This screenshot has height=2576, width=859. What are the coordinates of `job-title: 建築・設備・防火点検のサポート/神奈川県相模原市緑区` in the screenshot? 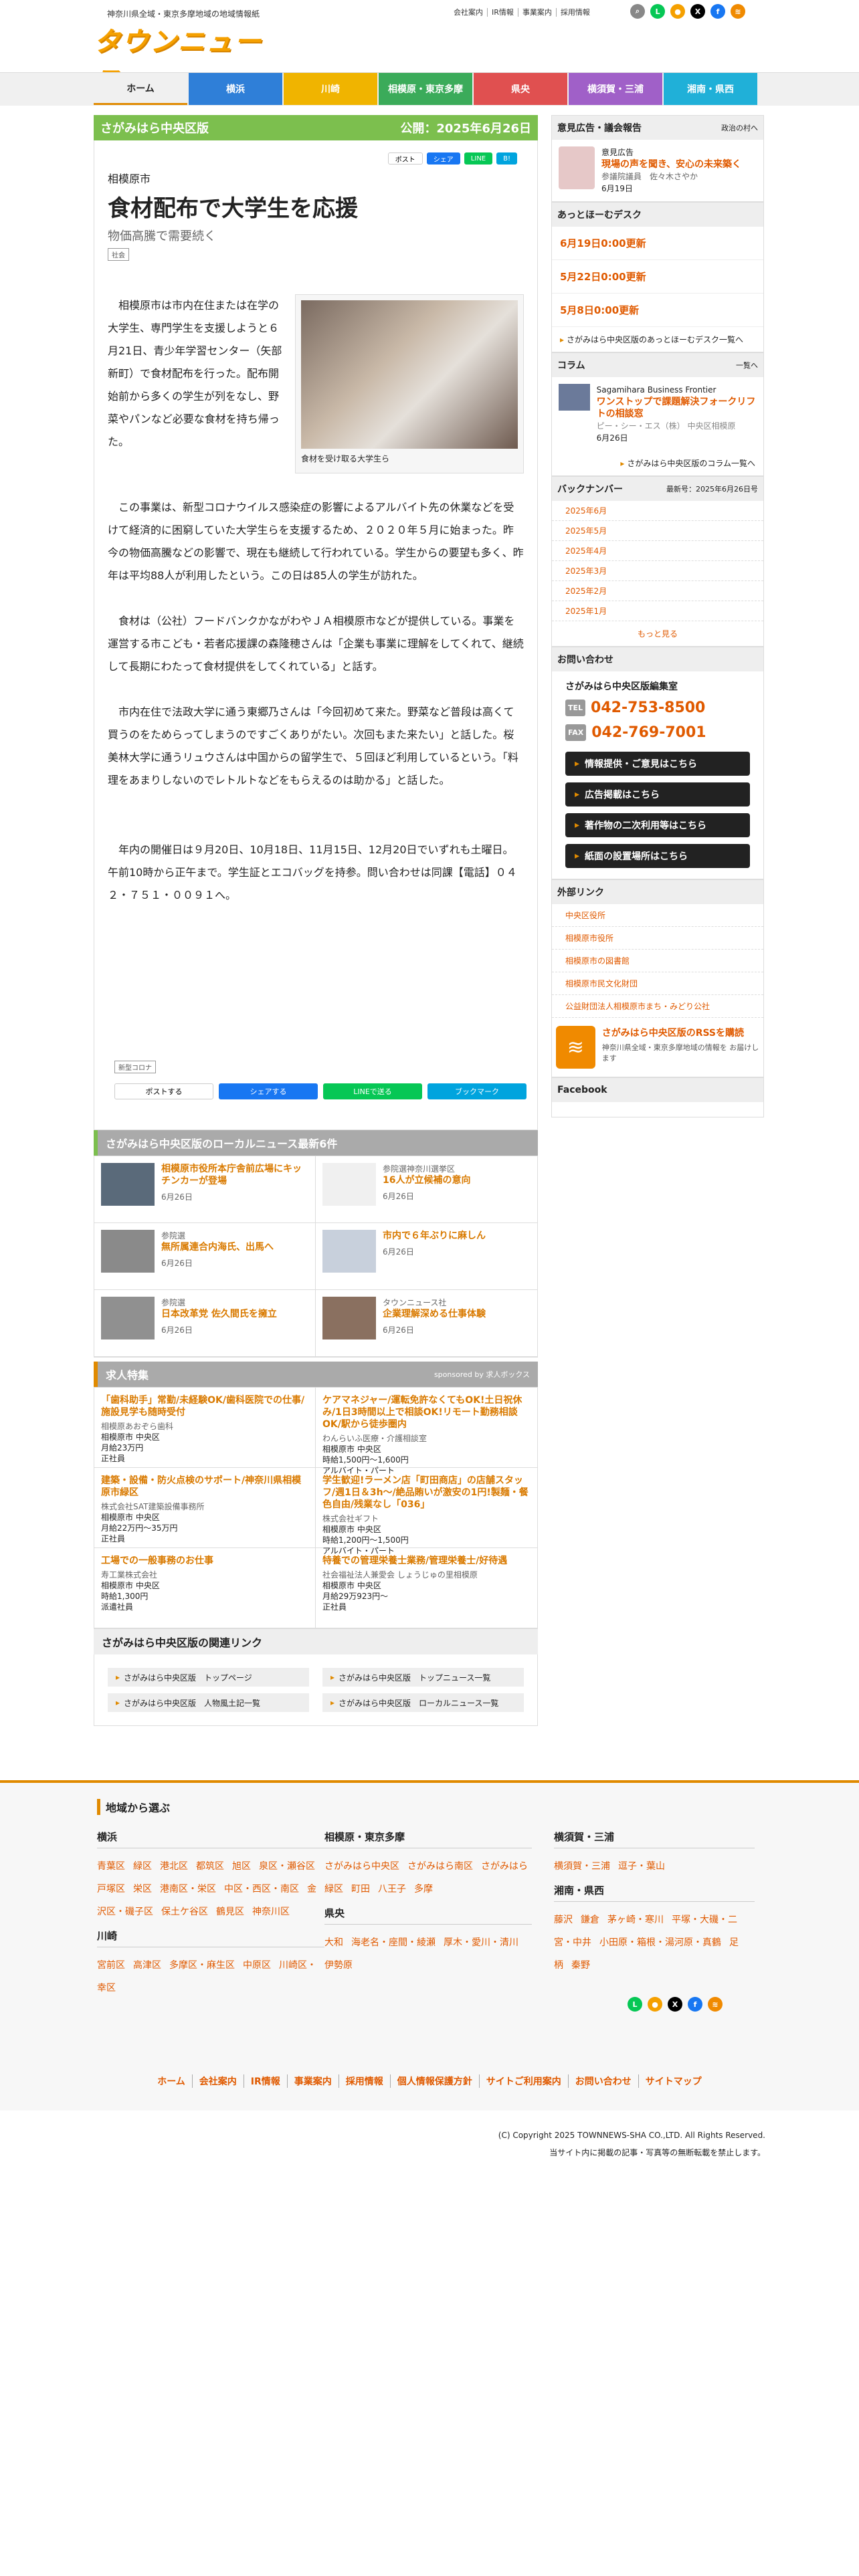 It's located at (204, 1487).